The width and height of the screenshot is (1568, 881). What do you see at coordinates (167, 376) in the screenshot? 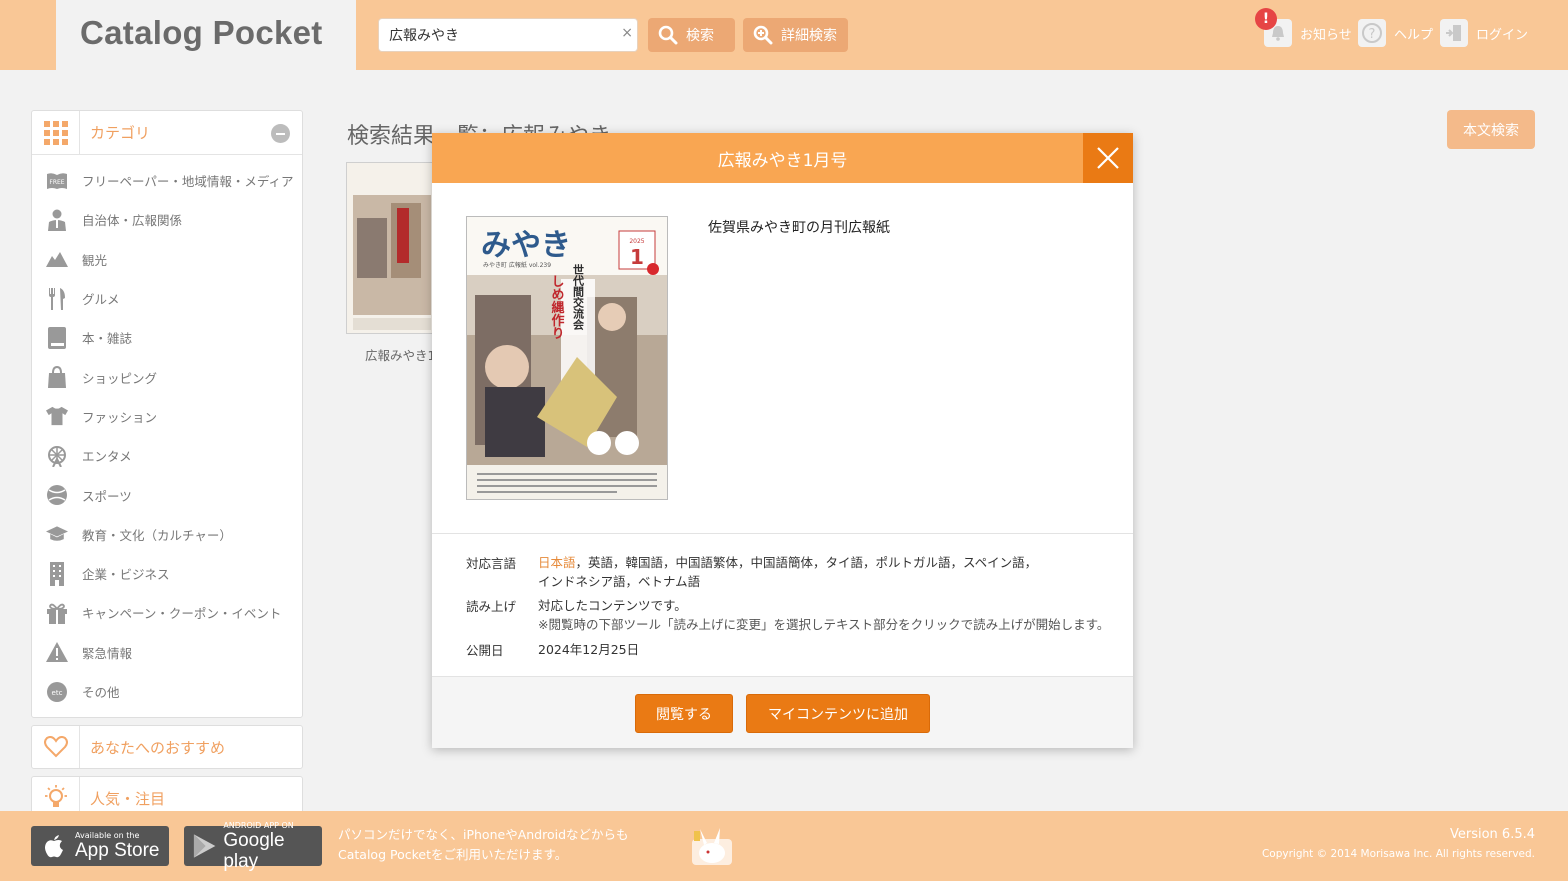
I see `category-item-shopping: ショッピング` at bounding box center [167, 376].